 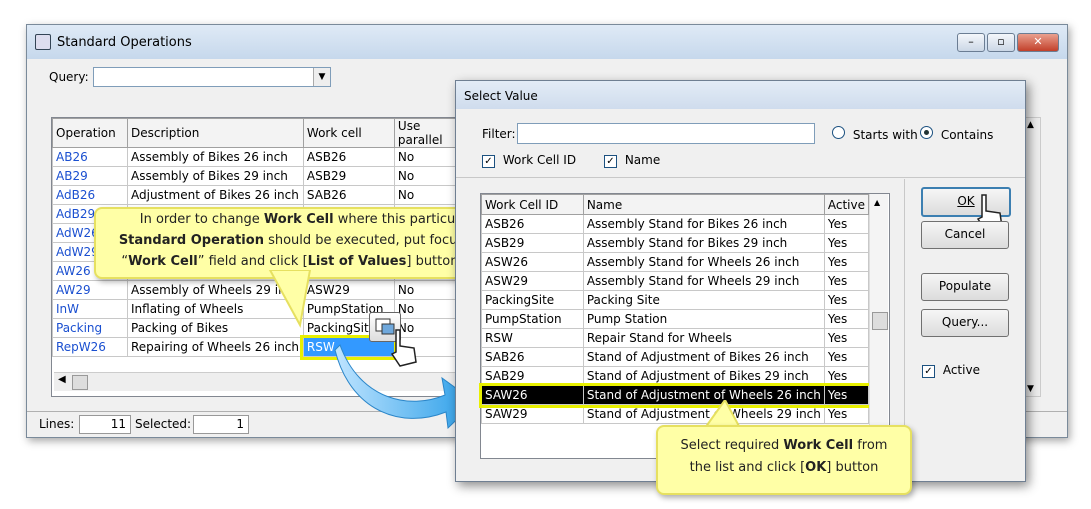 I want to click on maximize-button: ▫, so click(x=1001, y=42).